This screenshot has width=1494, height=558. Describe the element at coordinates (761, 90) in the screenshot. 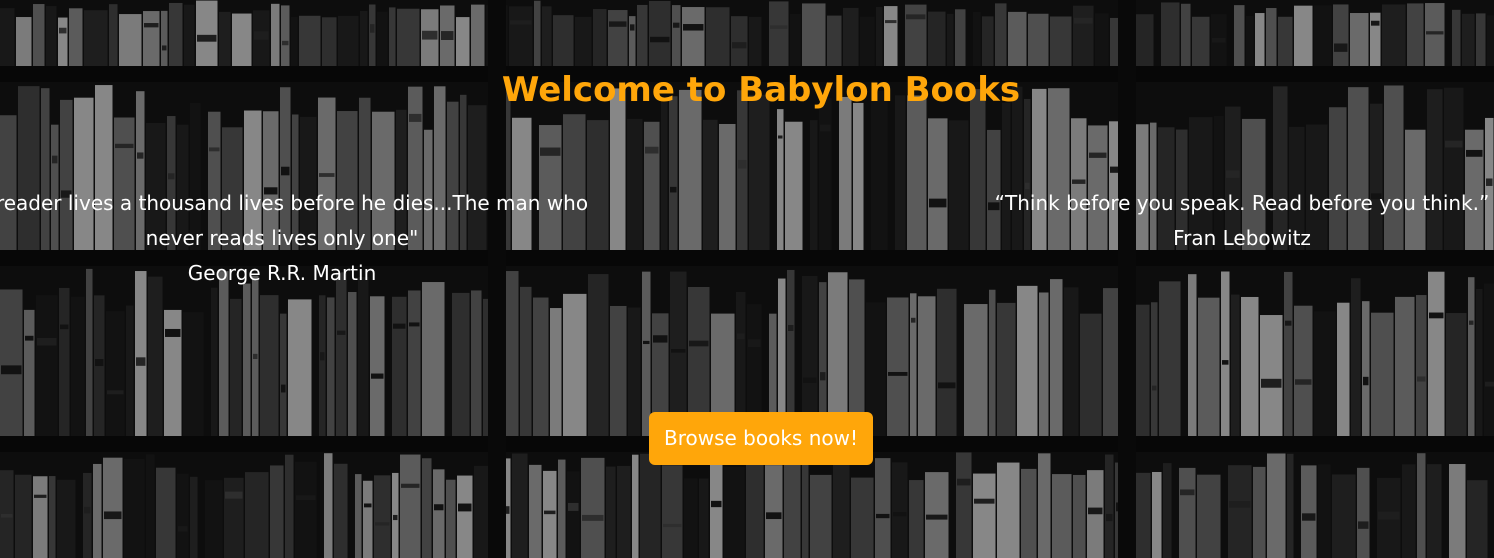

I see `page-title: Welcome to Babylon Books` at that location.